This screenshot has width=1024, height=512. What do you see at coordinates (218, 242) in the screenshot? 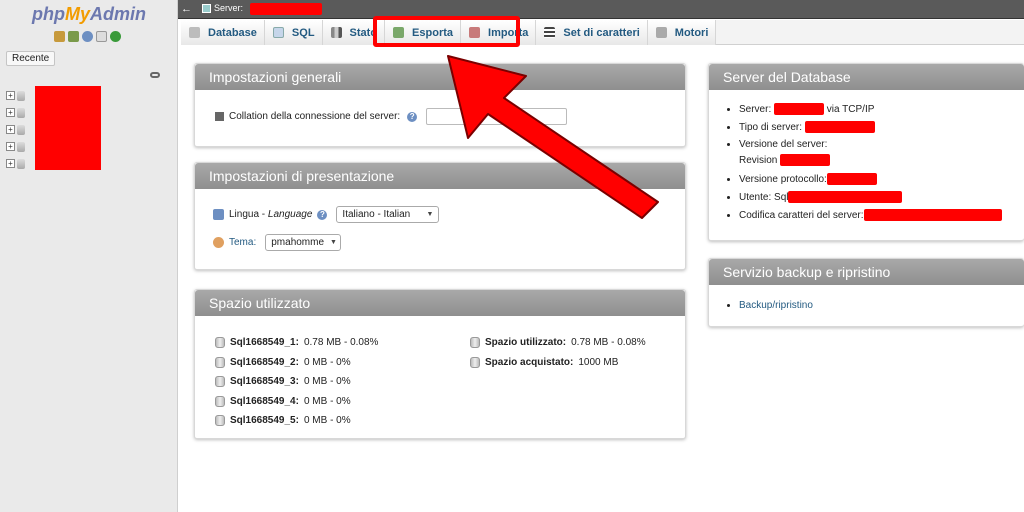
I see `palette-icon` at bounding box center [218, 242].